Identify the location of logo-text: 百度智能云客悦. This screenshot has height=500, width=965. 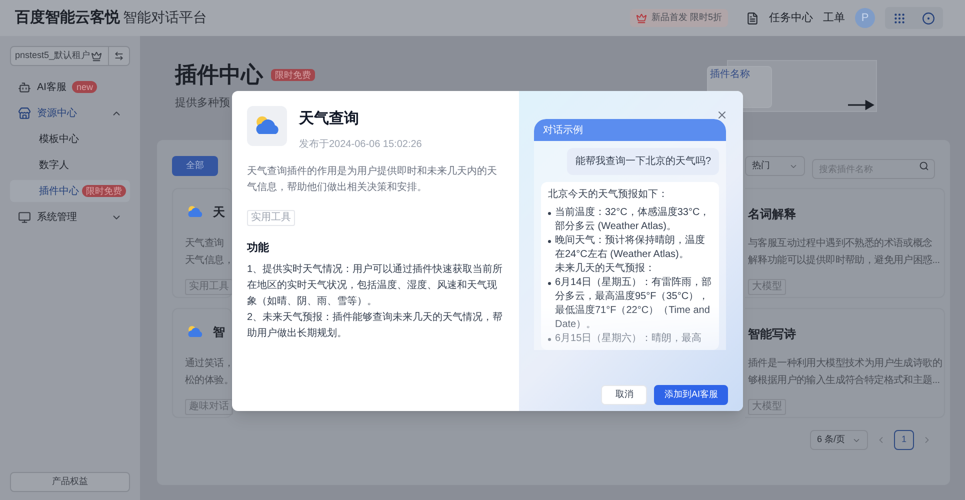
(67, 18).